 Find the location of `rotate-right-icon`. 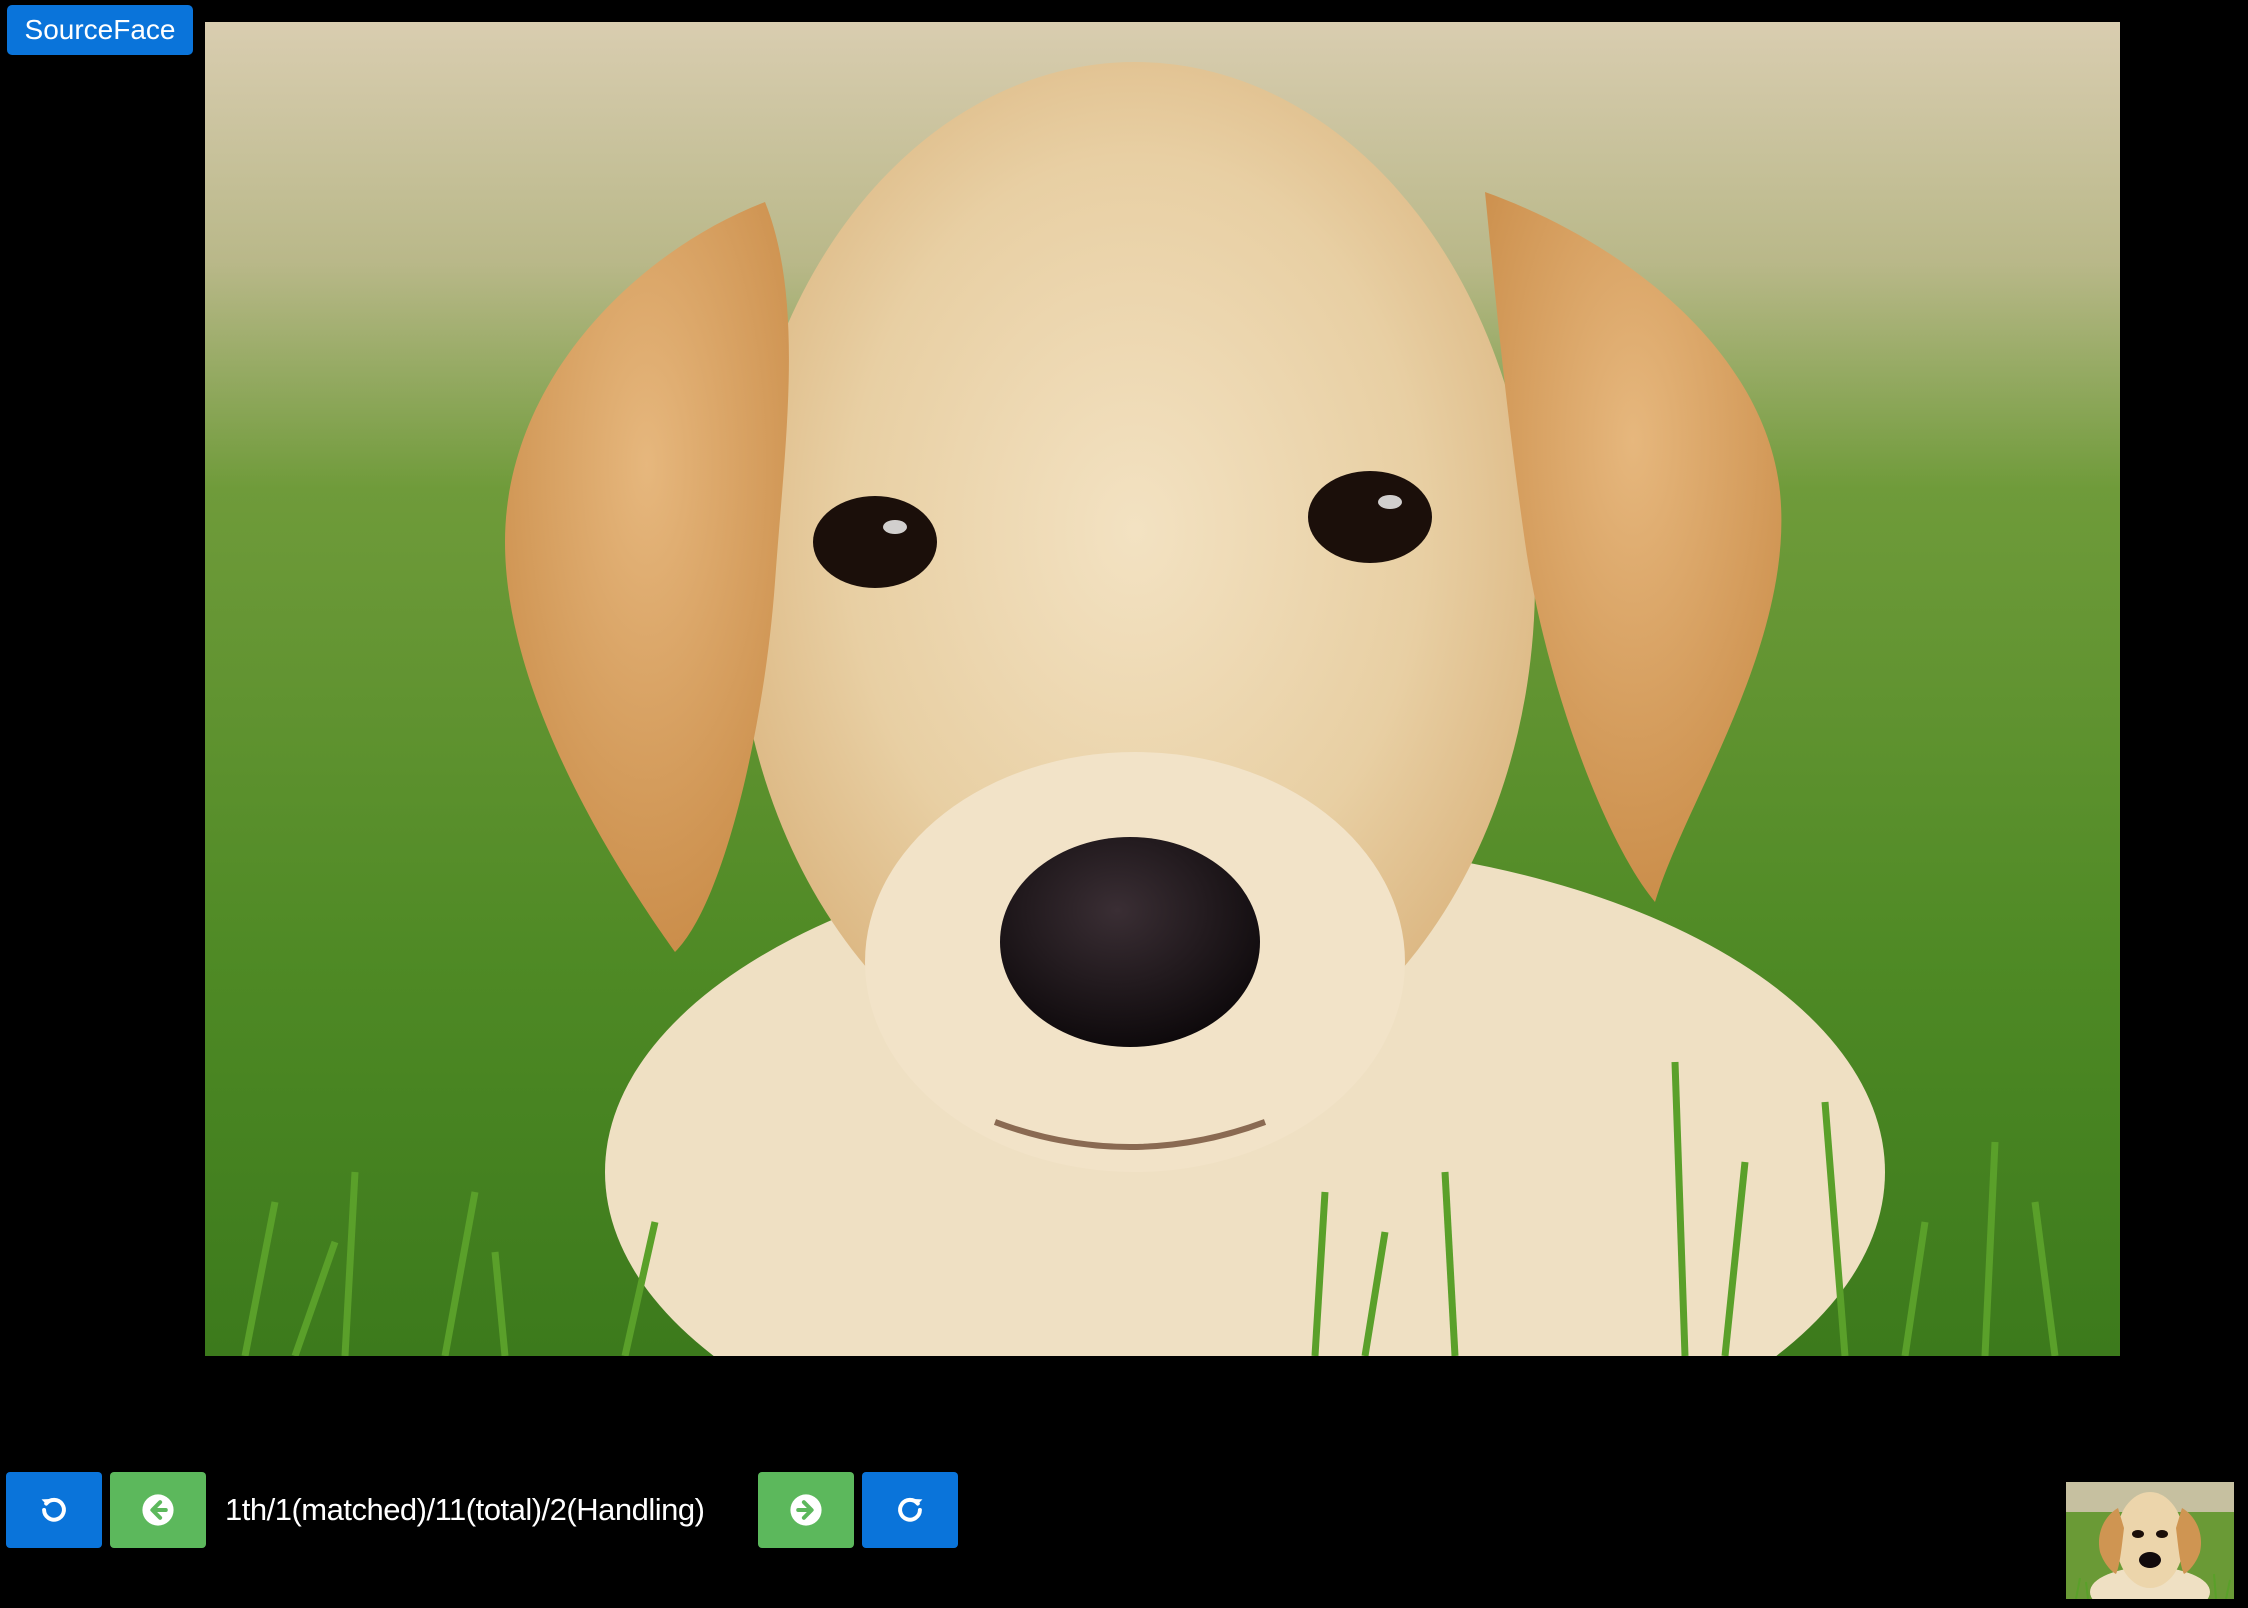

rotate-right-icon is located at coordinates (910, 1509).